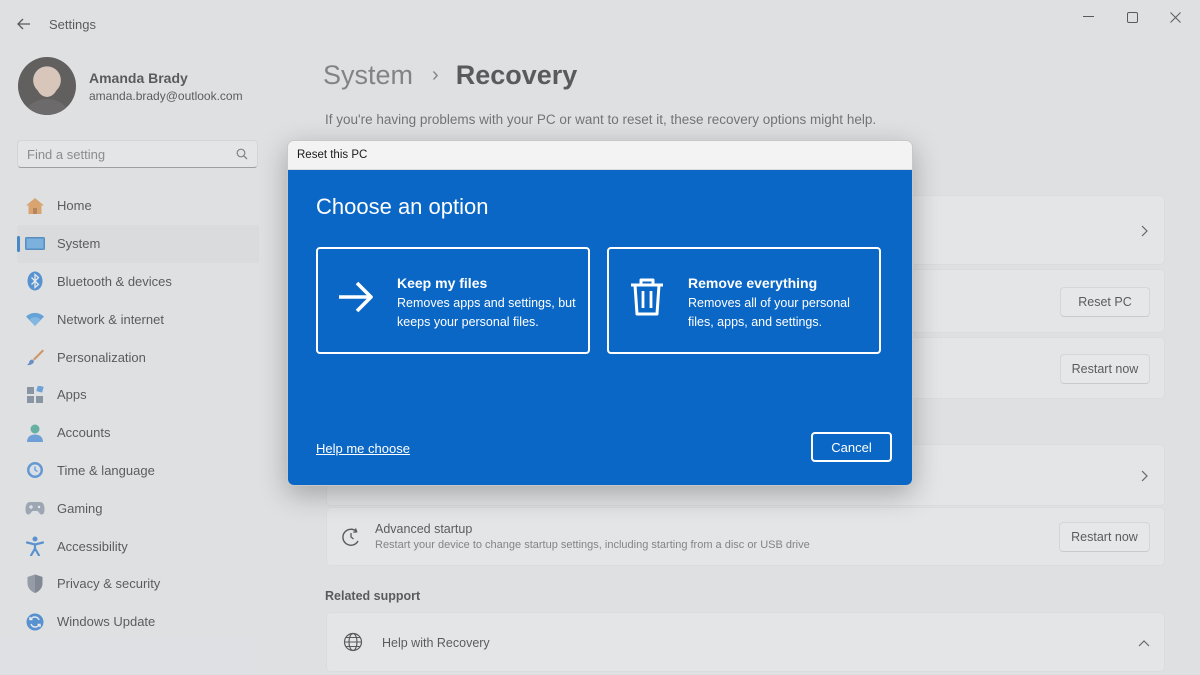 The height and width of the screenshot is (675, 1200). Describe the element at coordinates (647, 297) in the screenshot. I see `trash-icon` at that location.